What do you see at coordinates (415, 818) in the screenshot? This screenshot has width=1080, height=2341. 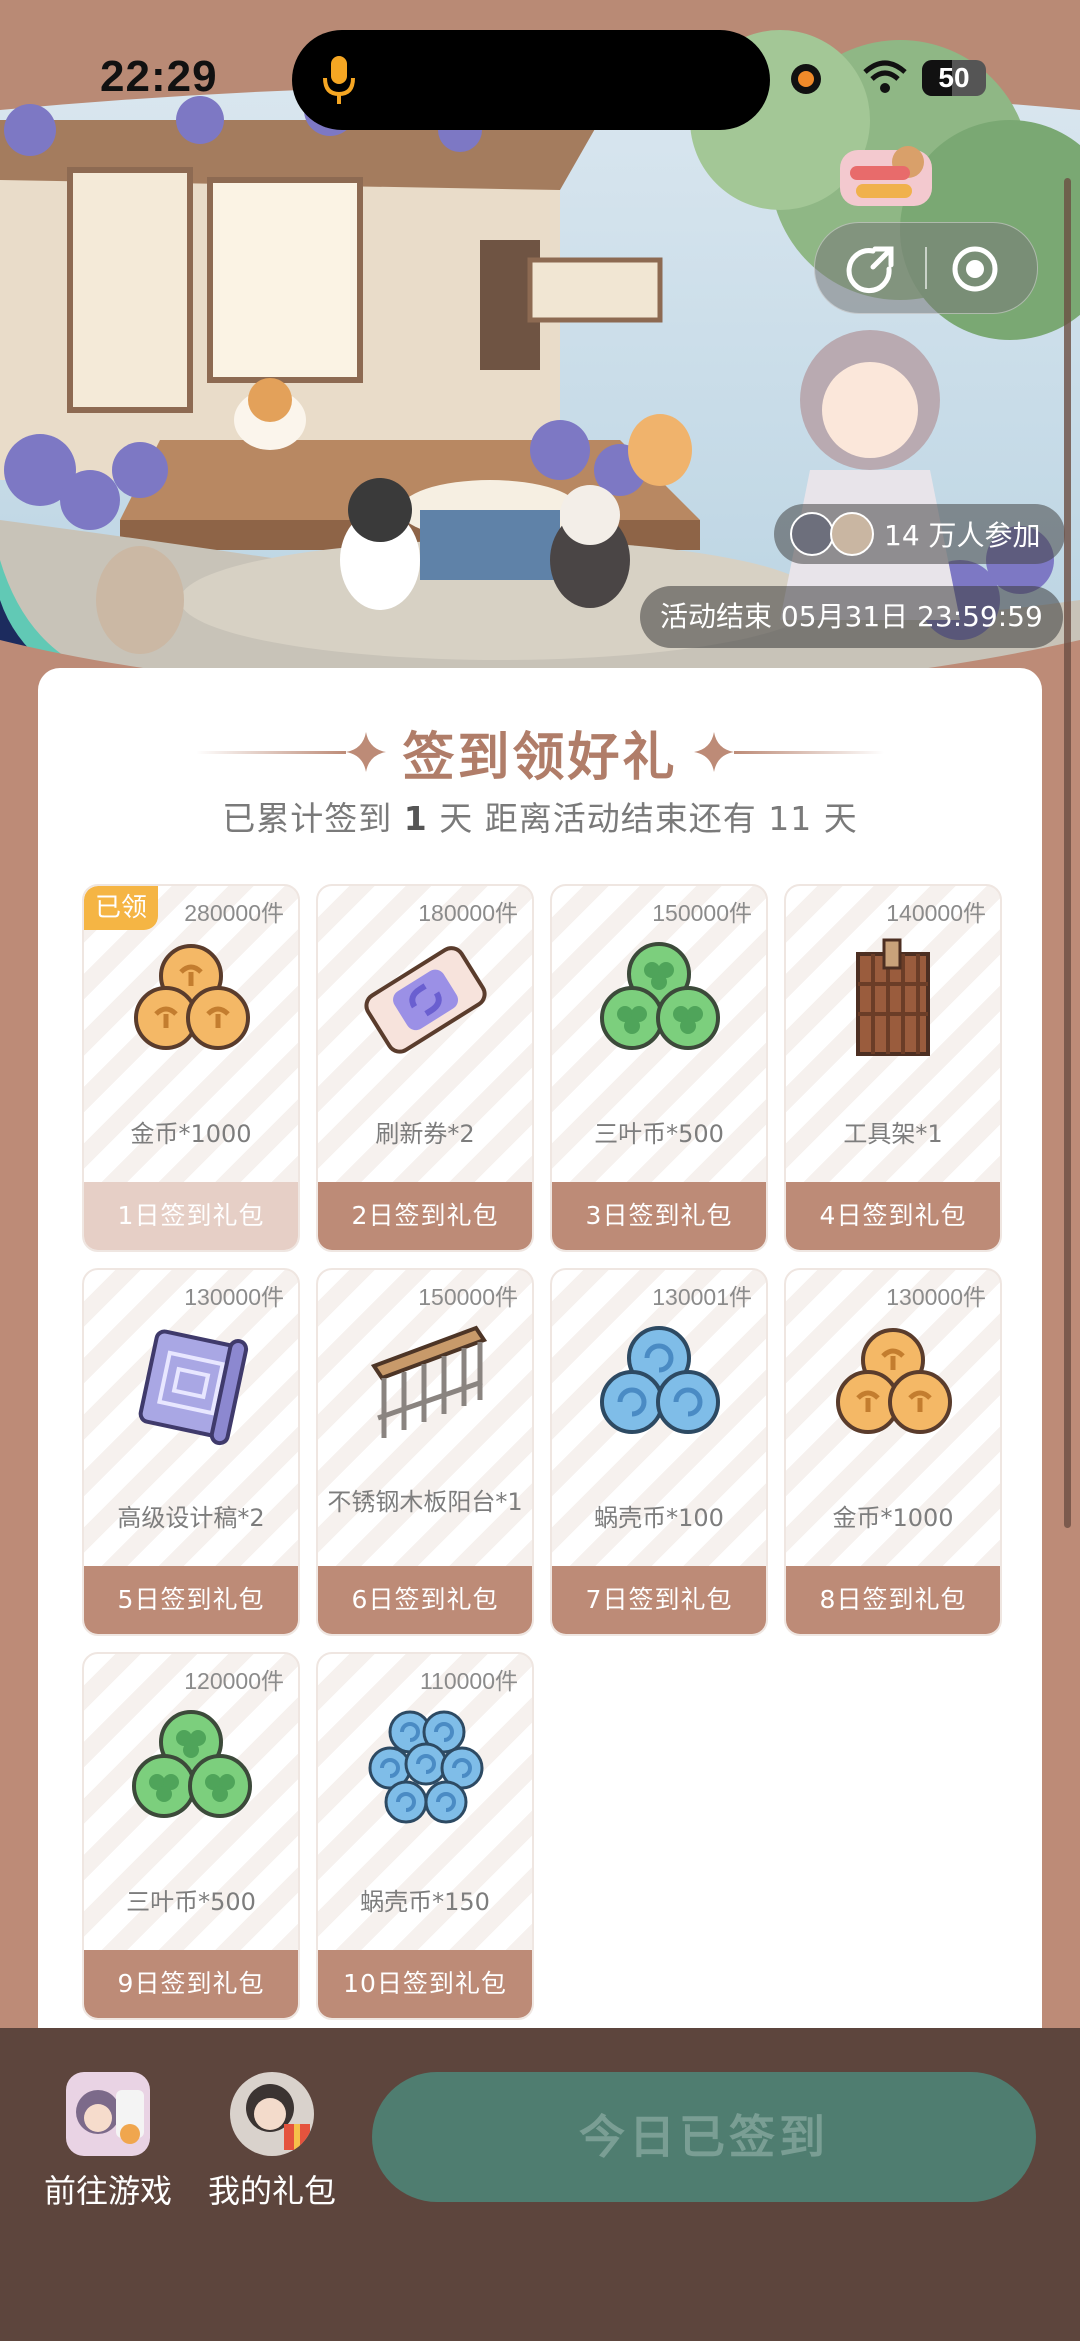 I see `days-signed: 1` at bounding box center [415, 818].